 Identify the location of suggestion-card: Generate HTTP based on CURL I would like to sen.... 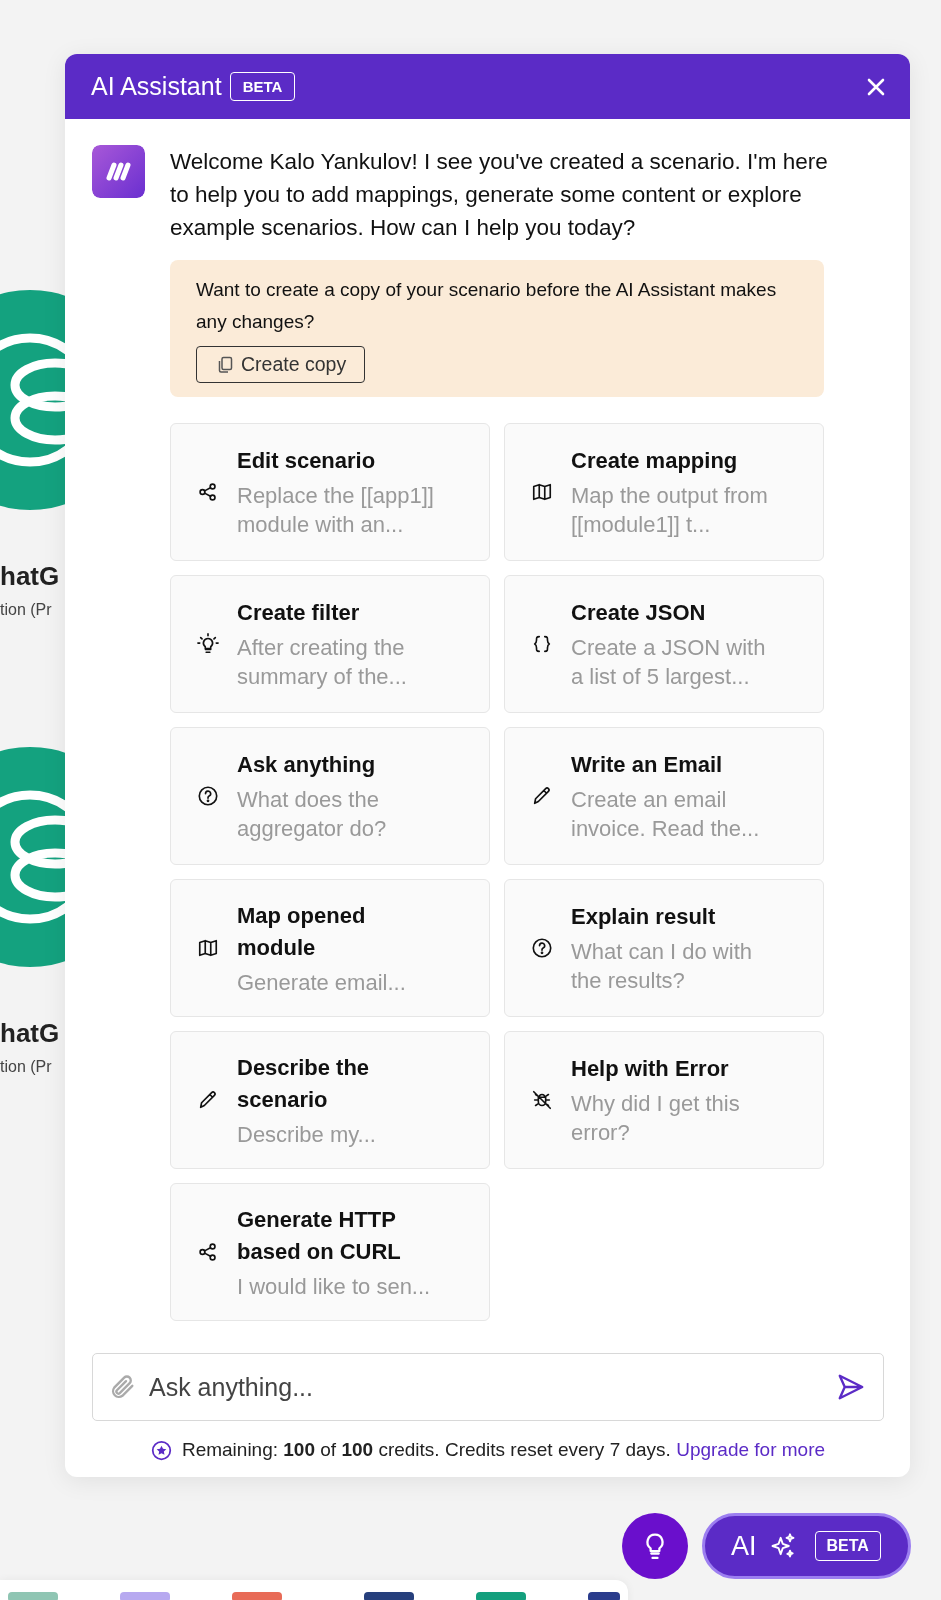
(330, 1252).